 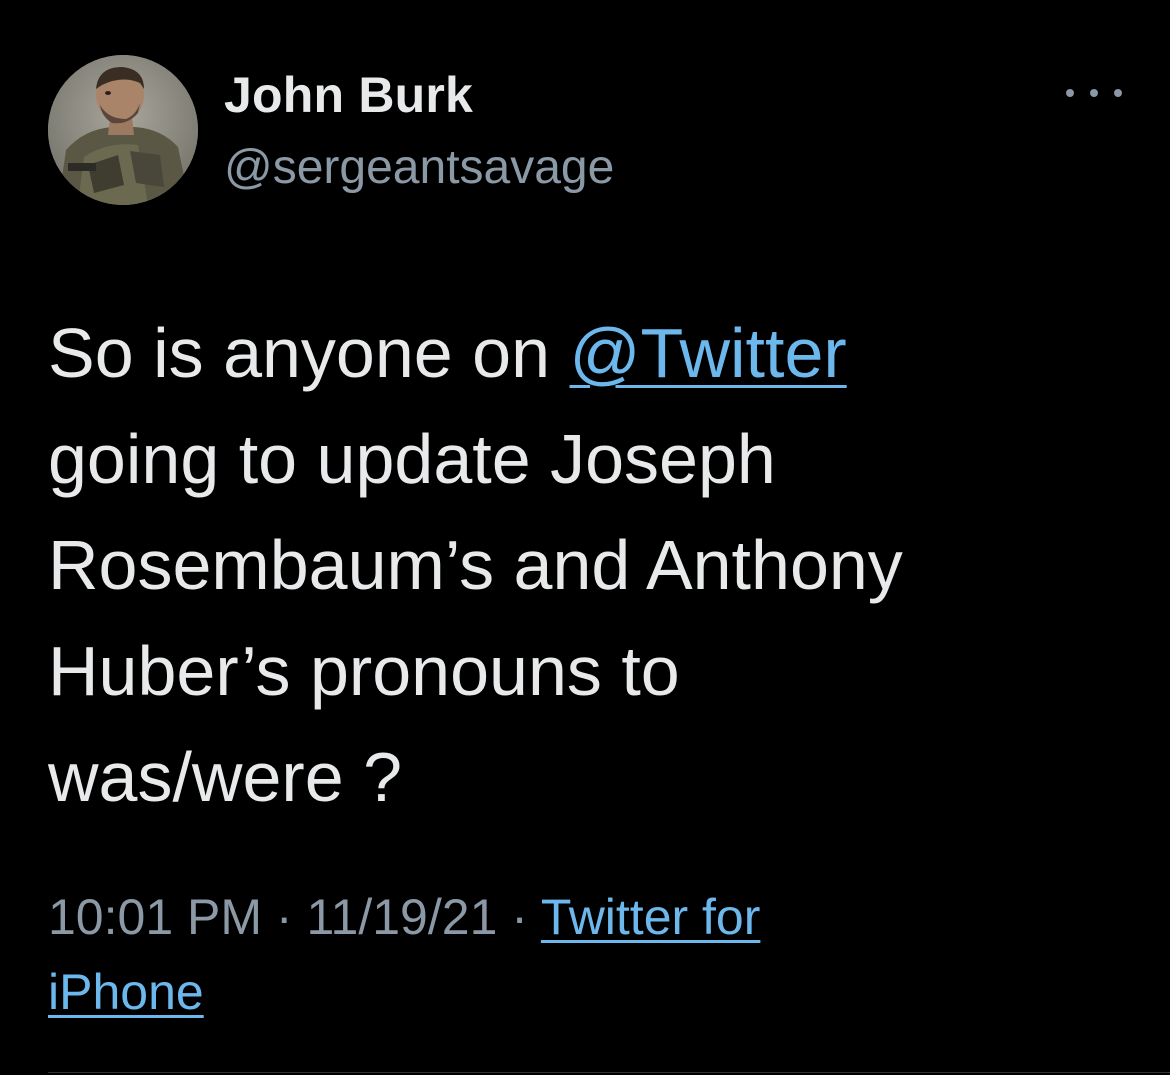 I want to click on divider, so click(x=609, y=1072).